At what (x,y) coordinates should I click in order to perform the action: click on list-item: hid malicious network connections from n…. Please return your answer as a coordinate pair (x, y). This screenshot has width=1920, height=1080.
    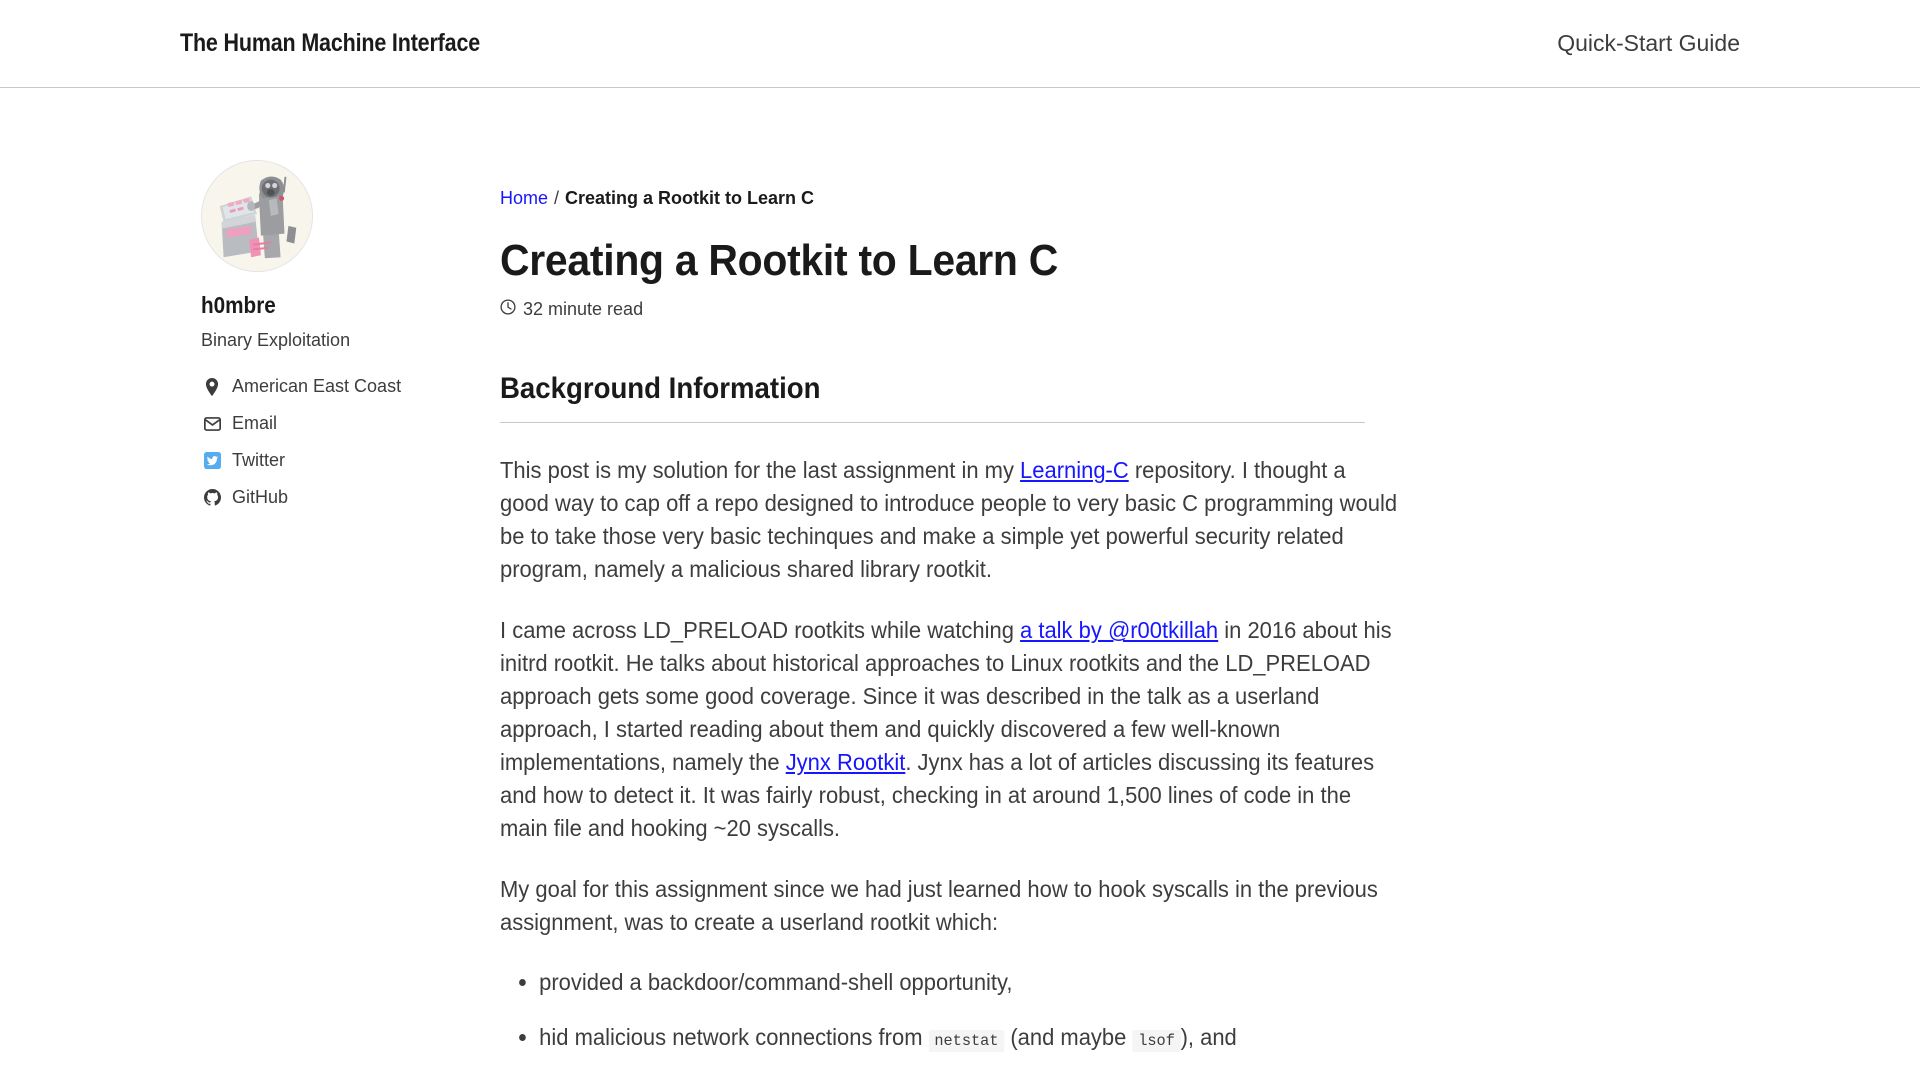
    Looking at the image, I should click on (968, 1039).